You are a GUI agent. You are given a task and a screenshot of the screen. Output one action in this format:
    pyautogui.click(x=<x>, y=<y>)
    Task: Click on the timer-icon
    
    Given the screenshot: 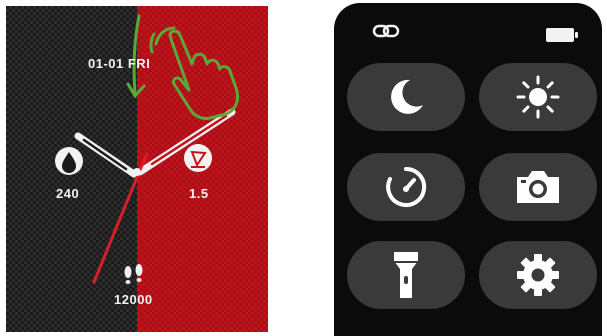 What is the action you would take?
    pyautogui.click(x=406, y=186)
    